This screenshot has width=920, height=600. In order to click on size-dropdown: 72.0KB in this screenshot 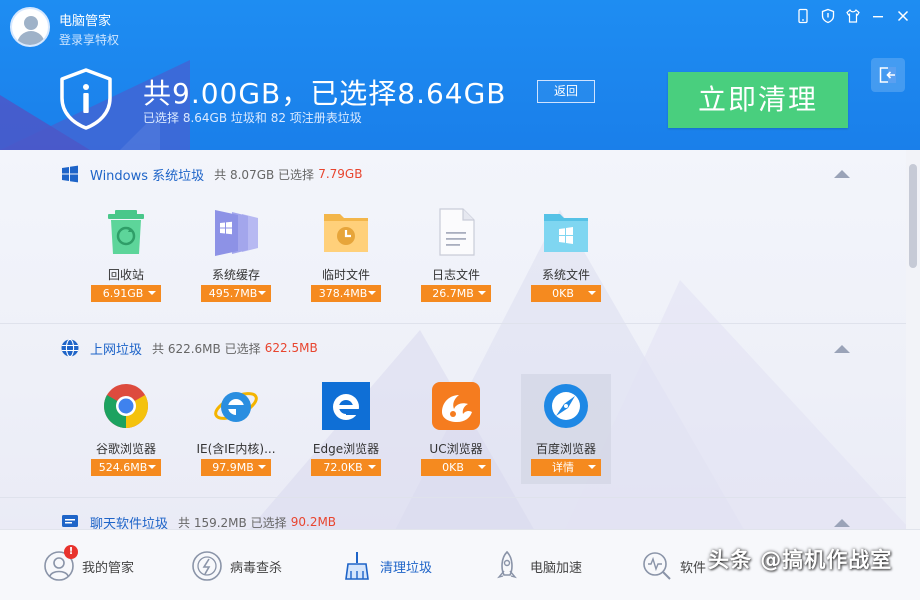, I will do `click(346, 467)`.